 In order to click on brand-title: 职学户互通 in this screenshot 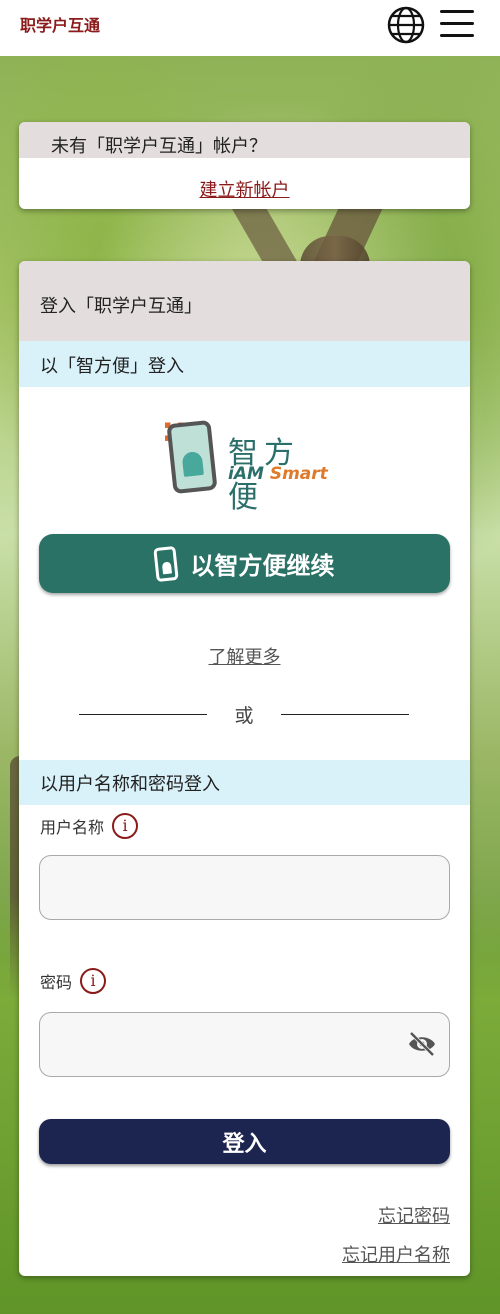, I will do `click(60, 24)`.